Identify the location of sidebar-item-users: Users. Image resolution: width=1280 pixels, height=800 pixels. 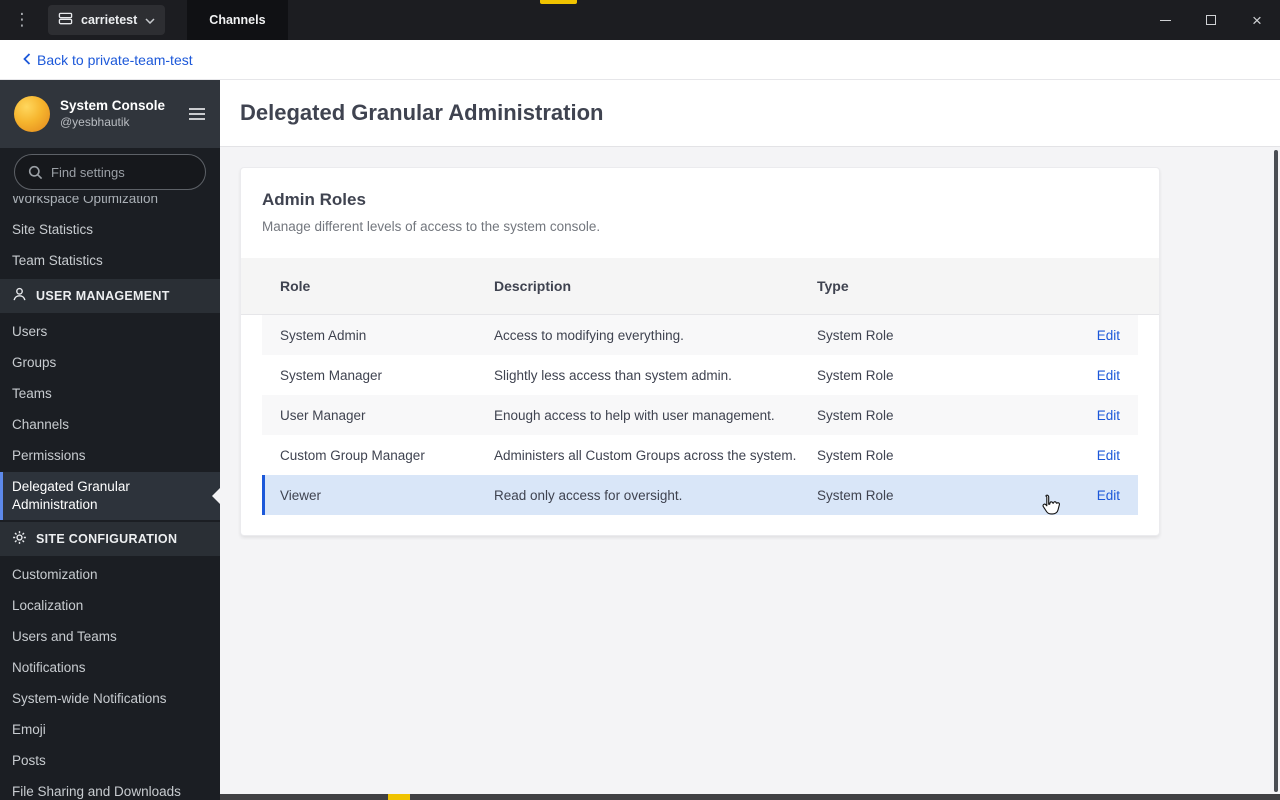
(110, 332).